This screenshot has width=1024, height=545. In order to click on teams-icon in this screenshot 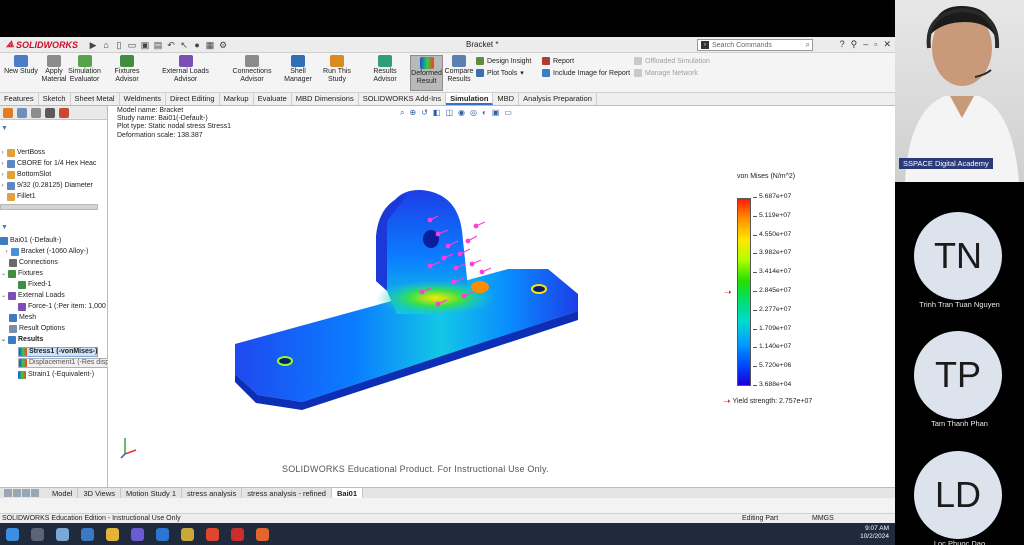, I will do `click(137, 534)`.